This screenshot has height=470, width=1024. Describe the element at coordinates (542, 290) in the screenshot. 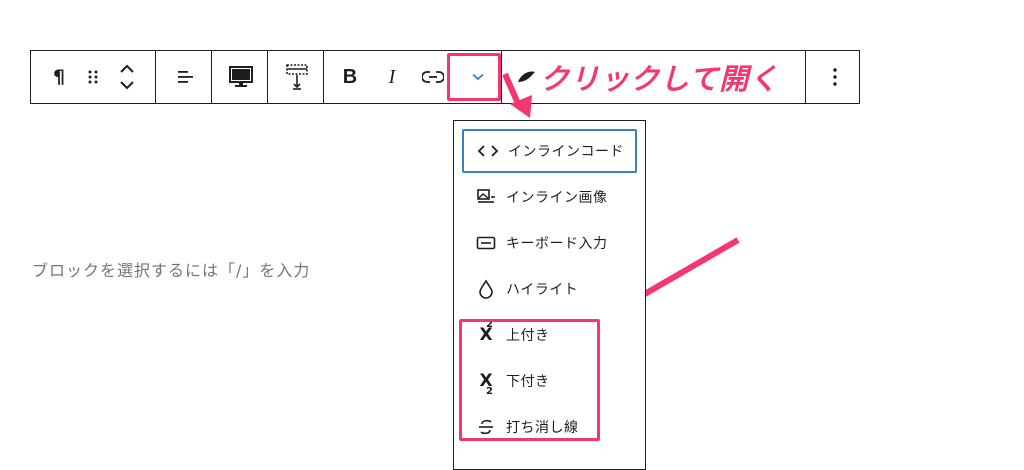

I see `menu-item-label: ハイライト` at that location.